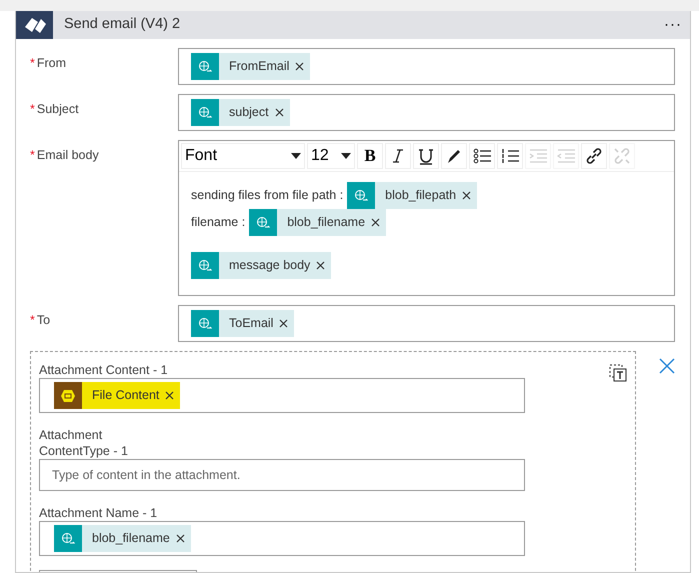  Describe the element at coordinates (242, 323) in the screenshot. I see `token-chip: ToEmail` at that location.